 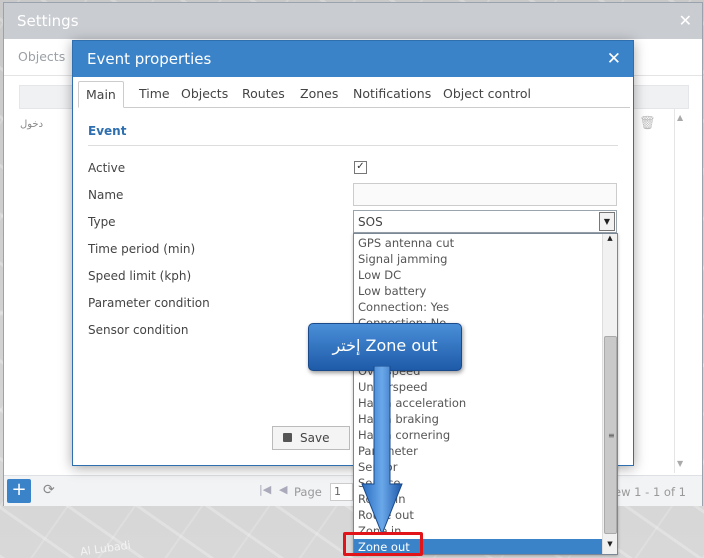 I want to click on instruction-callout: إختر Zone out, so click(x=385, y=347).